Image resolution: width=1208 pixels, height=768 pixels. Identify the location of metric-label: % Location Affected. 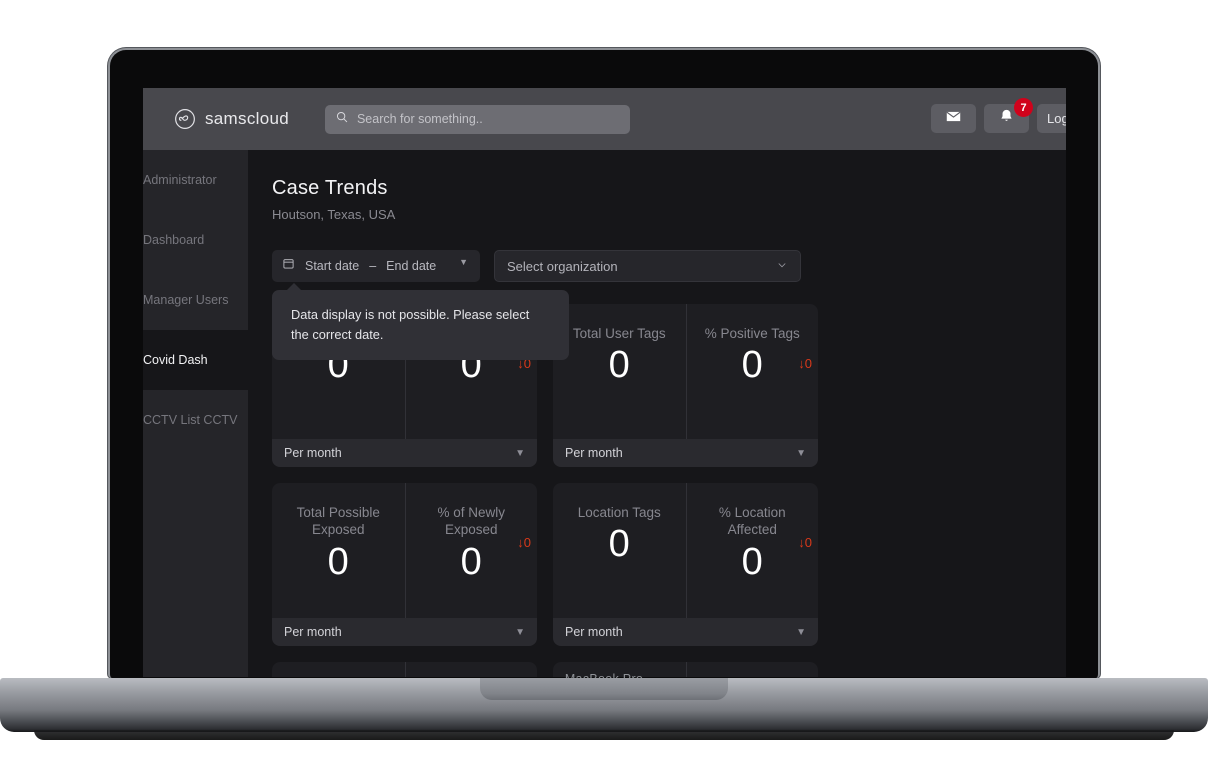
(752, 521).